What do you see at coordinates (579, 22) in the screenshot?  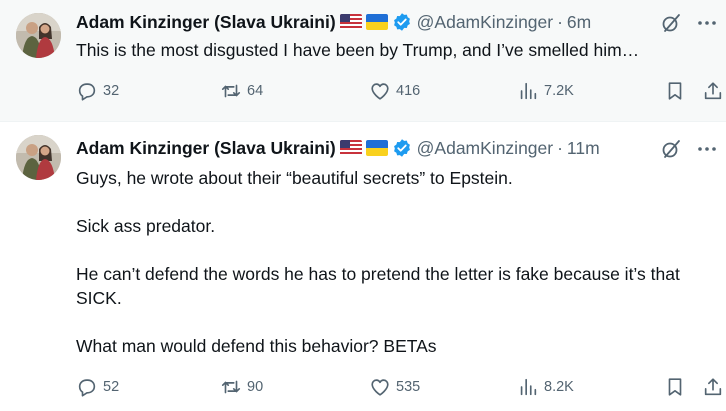 I see `timestamp: 6m` at bounding box center [579, 22].